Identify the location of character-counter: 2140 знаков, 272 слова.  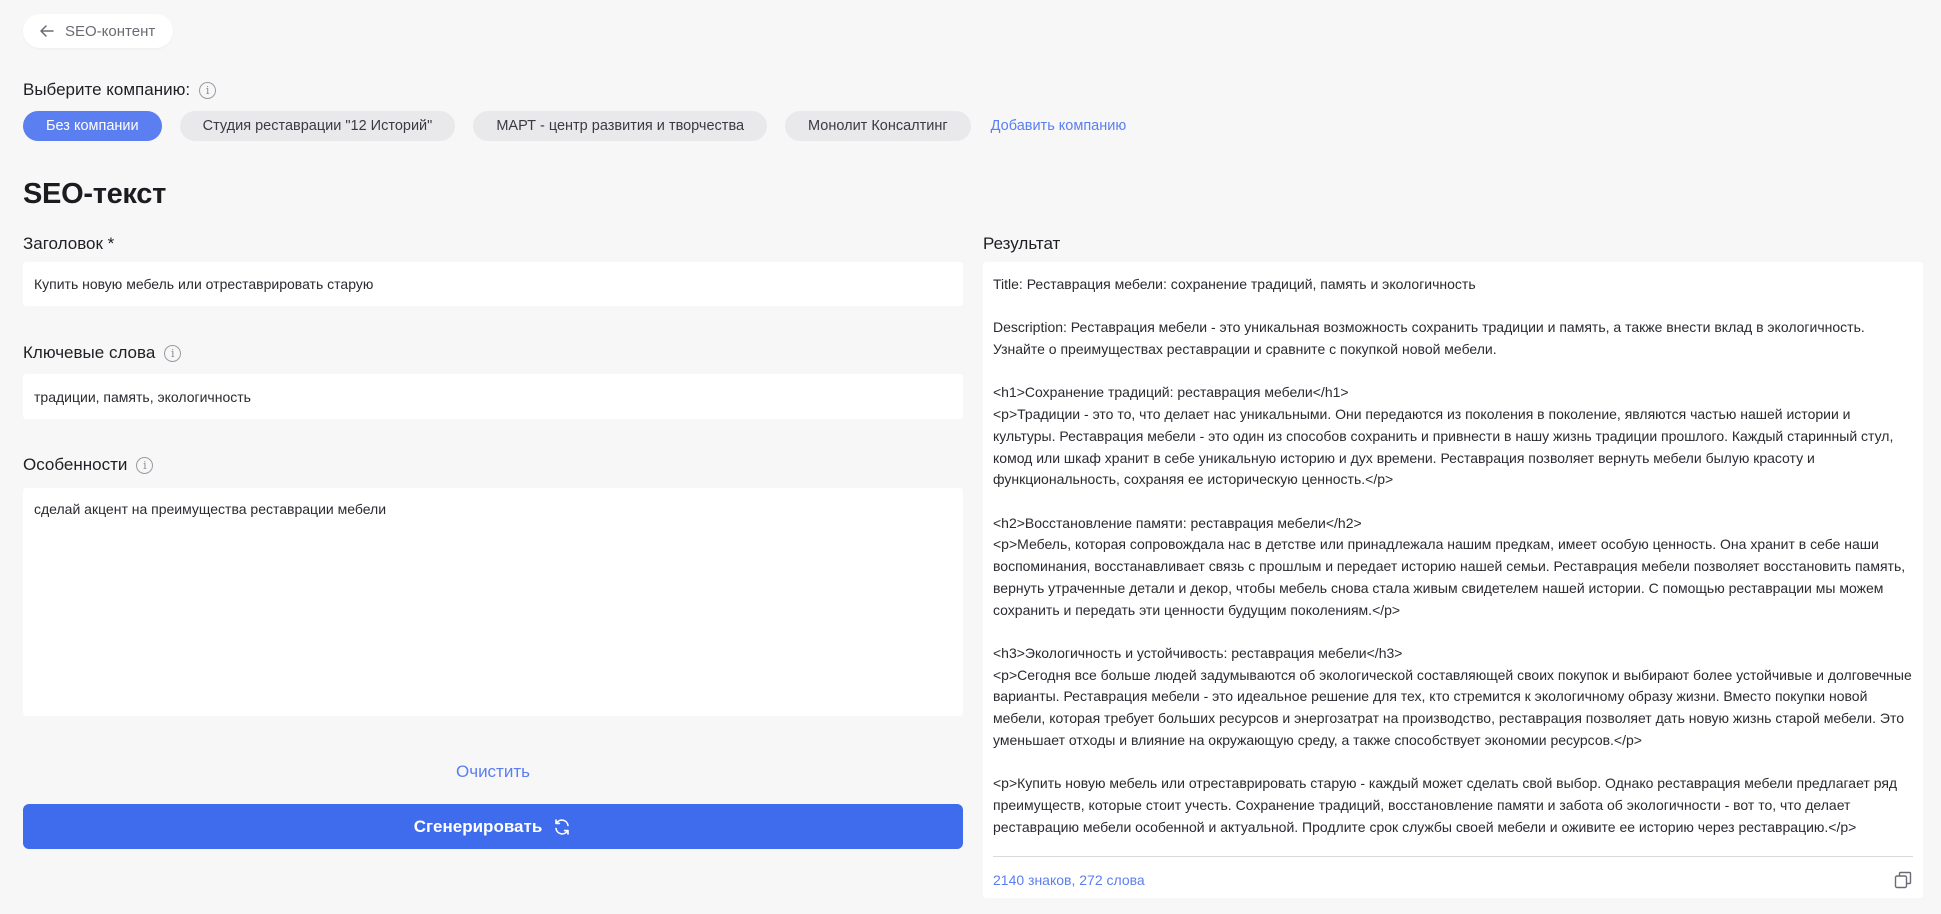
(1069, 880).